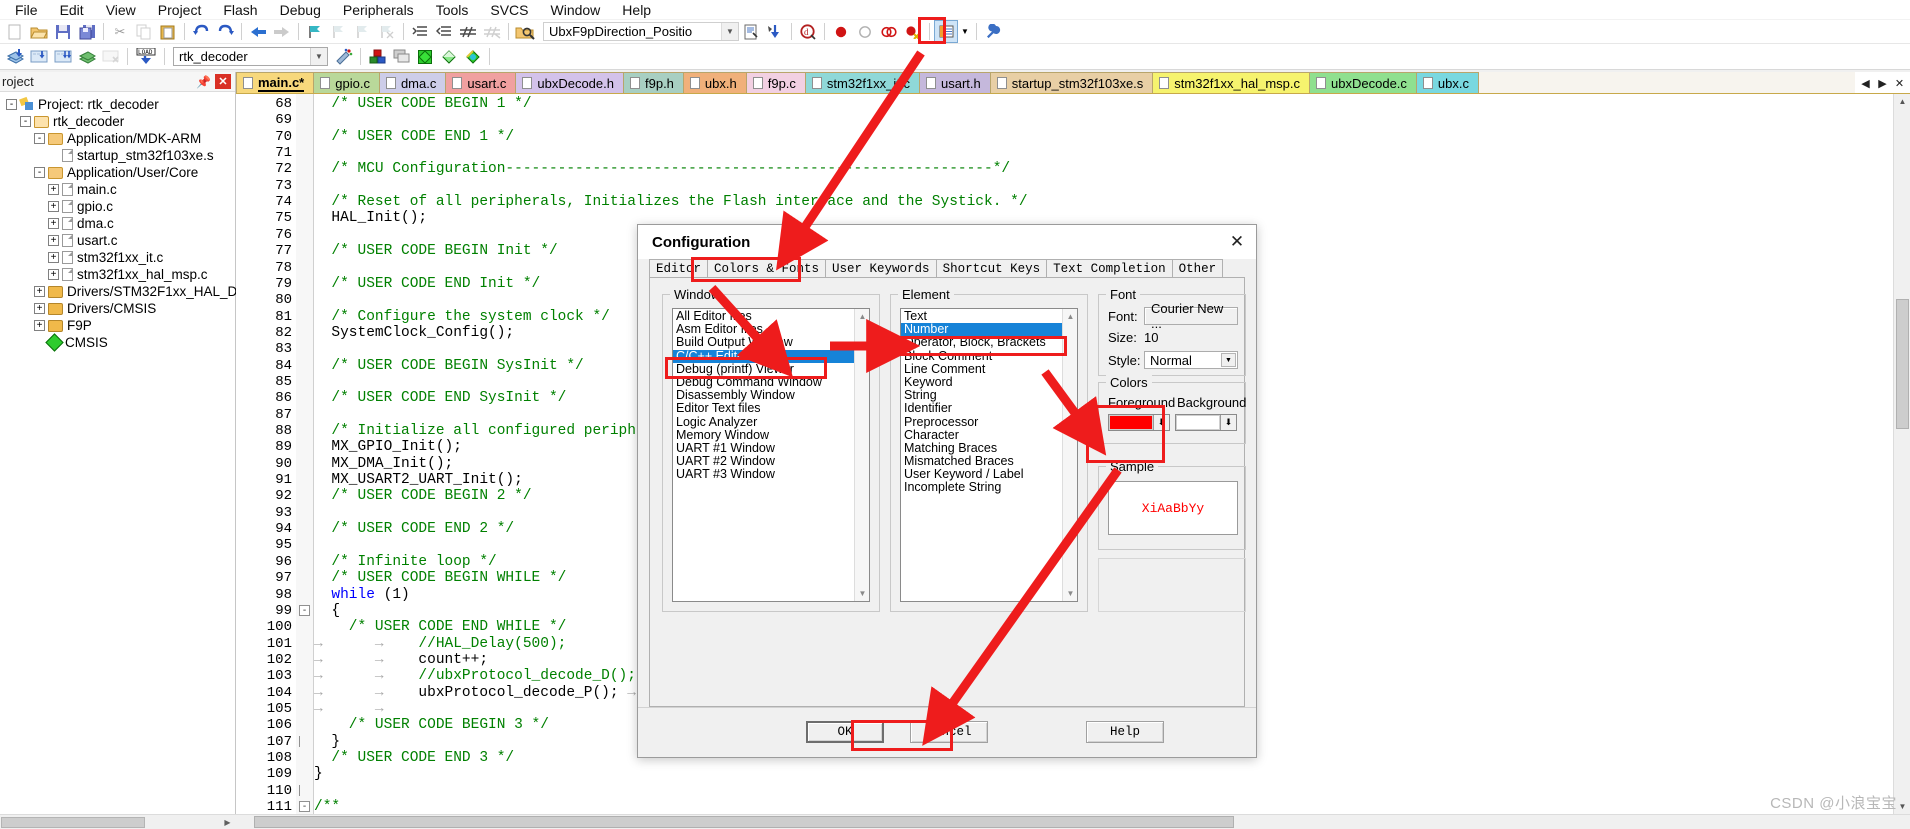 The image size is (1910, 829). Describe the element at coordinates (653, 82) in the screenshot. I see `editor-tab: f9p.h` at that location.